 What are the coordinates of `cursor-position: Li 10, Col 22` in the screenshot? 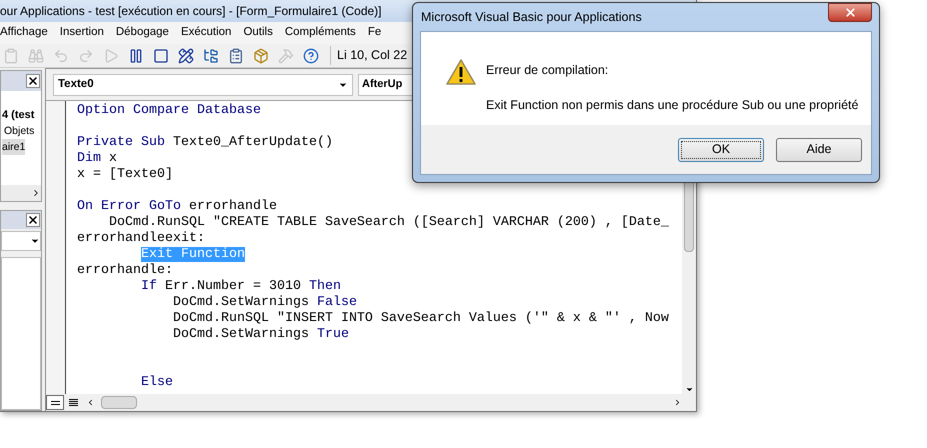 It's located at (369, 55).